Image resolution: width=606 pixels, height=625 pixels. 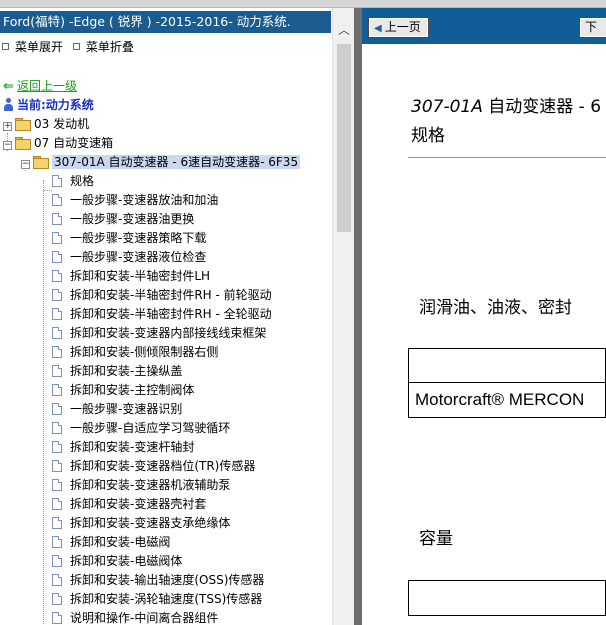 What do you see at coordinates (7, 126) in the screenshot?
I see `expand-icon: +` at bounding box center [7, 126].